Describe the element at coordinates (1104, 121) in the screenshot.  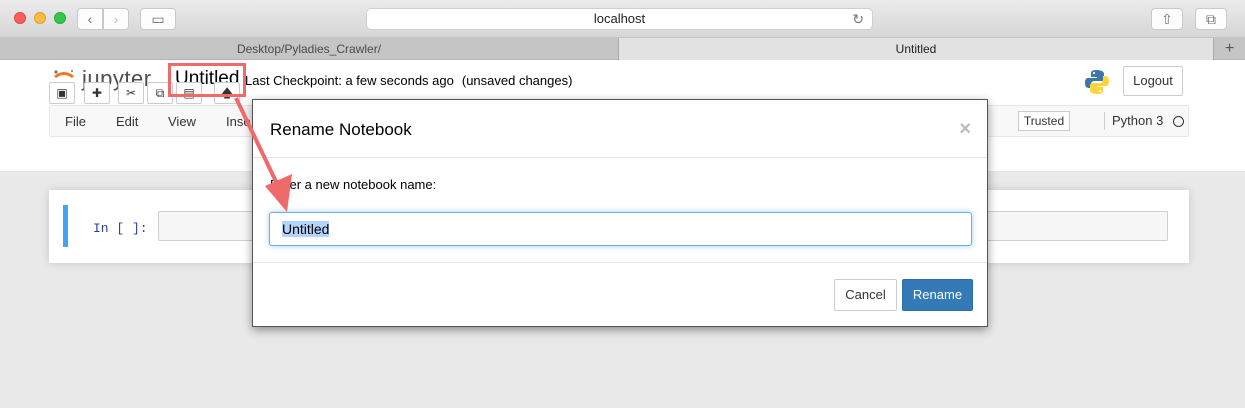
I see `kernel-divider` at that location.